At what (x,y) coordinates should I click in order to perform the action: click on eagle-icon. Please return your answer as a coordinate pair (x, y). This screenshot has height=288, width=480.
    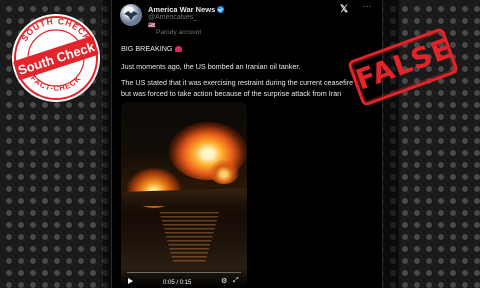
    Looking at the image, I should click on (131, 15).